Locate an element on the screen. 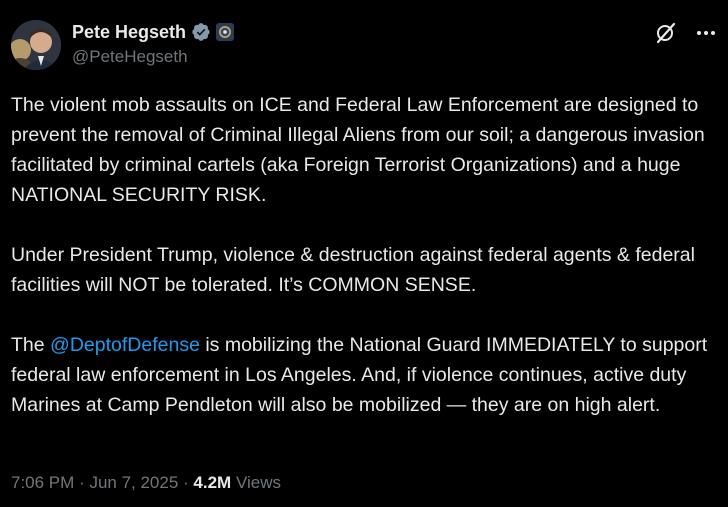 This screenshot has width=728, height=507. views-label: Views is located at coordinates (258, 482).